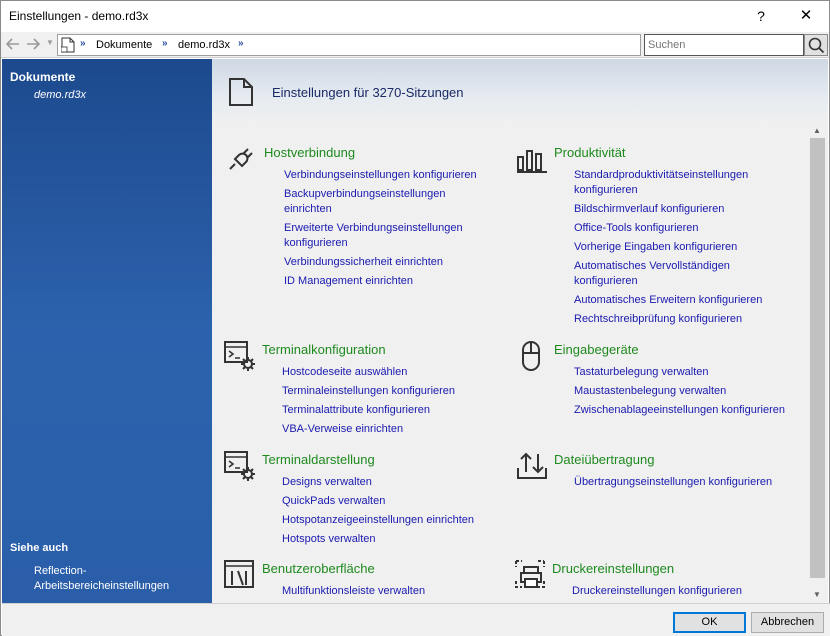 This screenshot has height=636, width=830. I want to click on link-screen-history: Bildschirmverlauf konfigurieren, so click(681, 209).